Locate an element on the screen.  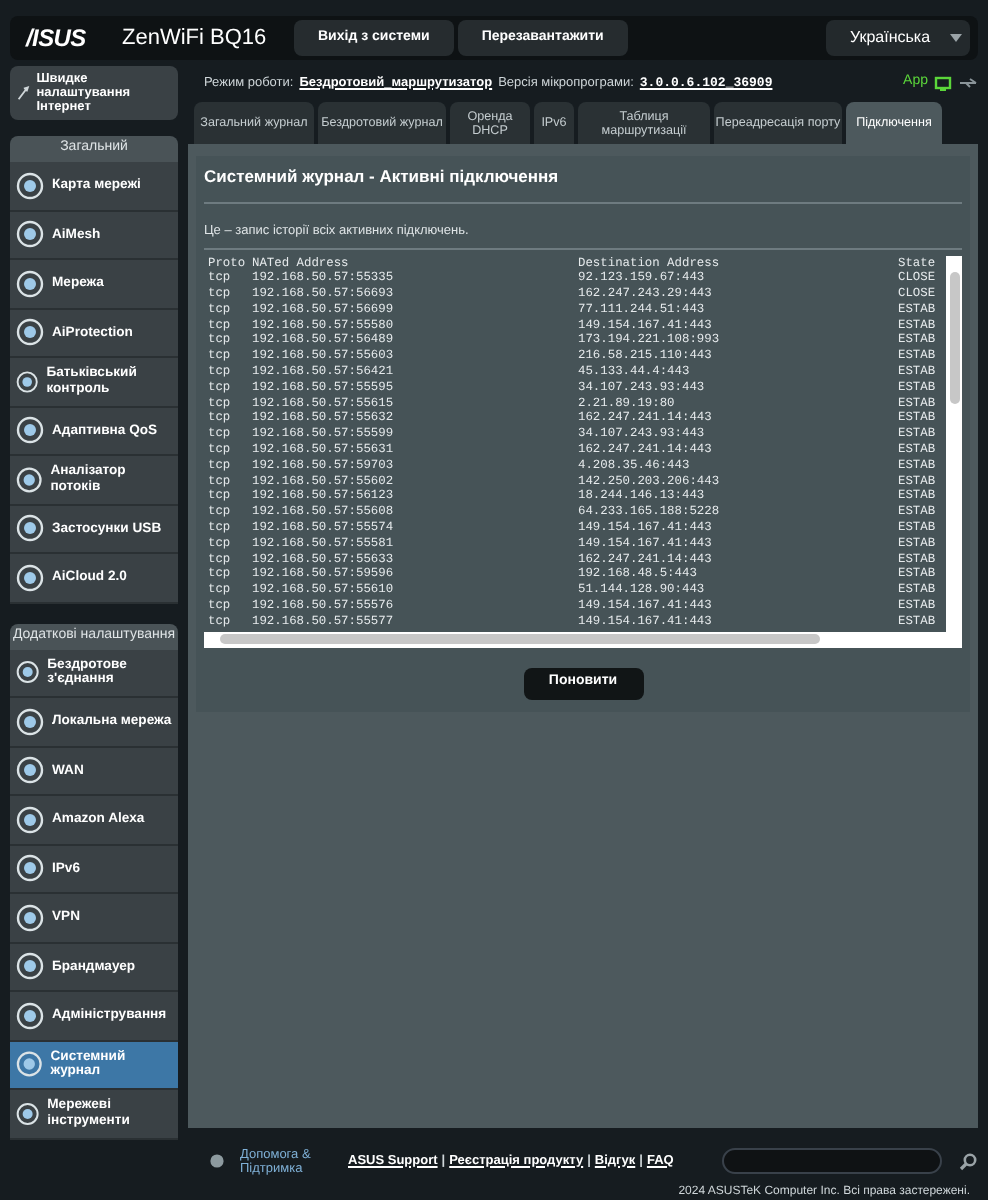
vertical-scrollbar is located at coordinates (954, 451).